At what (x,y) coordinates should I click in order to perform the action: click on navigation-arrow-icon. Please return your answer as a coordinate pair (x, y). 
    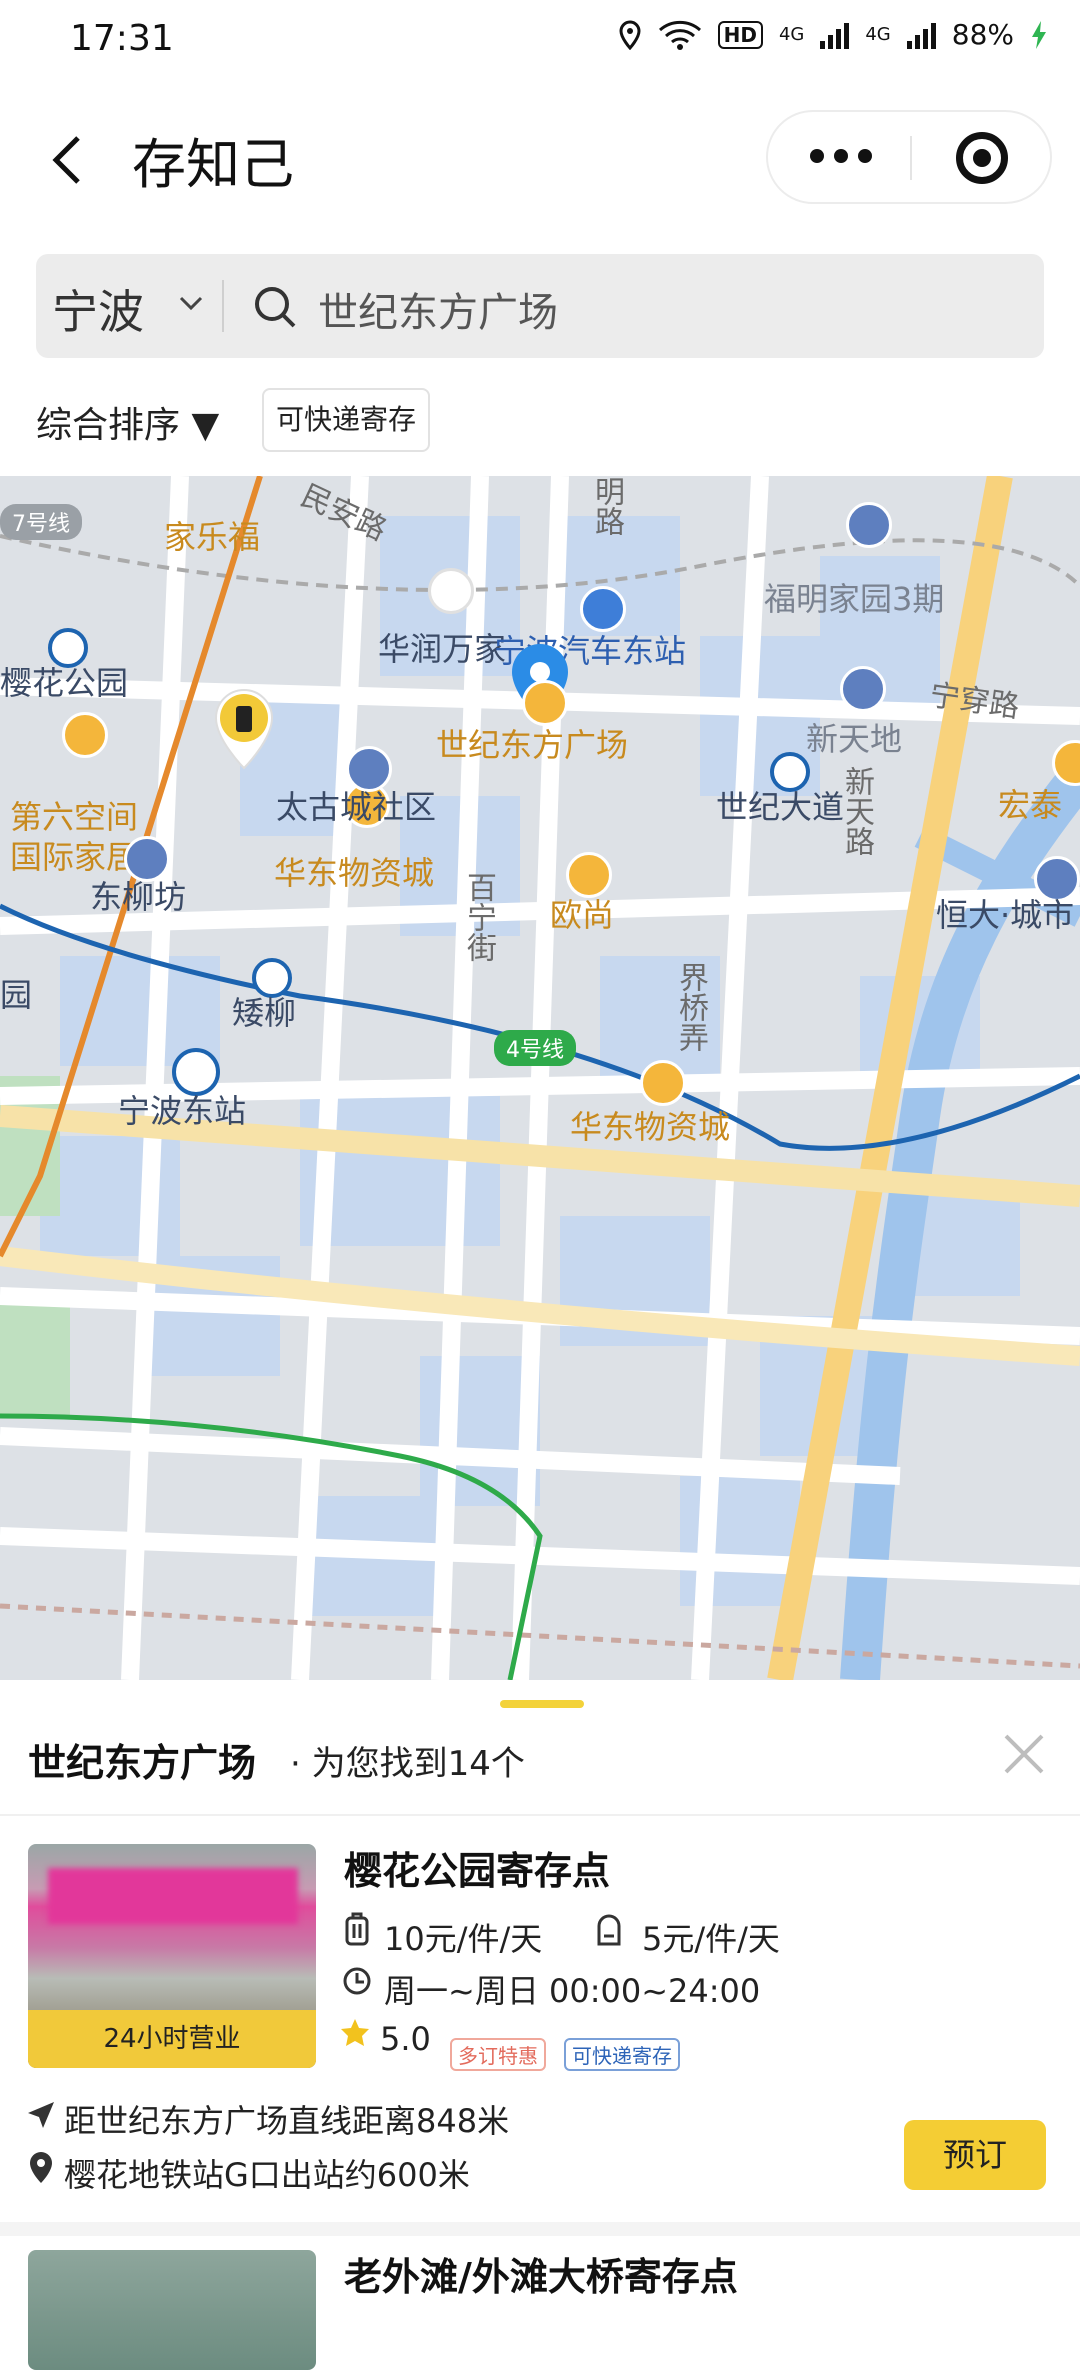
    Looking at the image, I should click on (41, 2115).